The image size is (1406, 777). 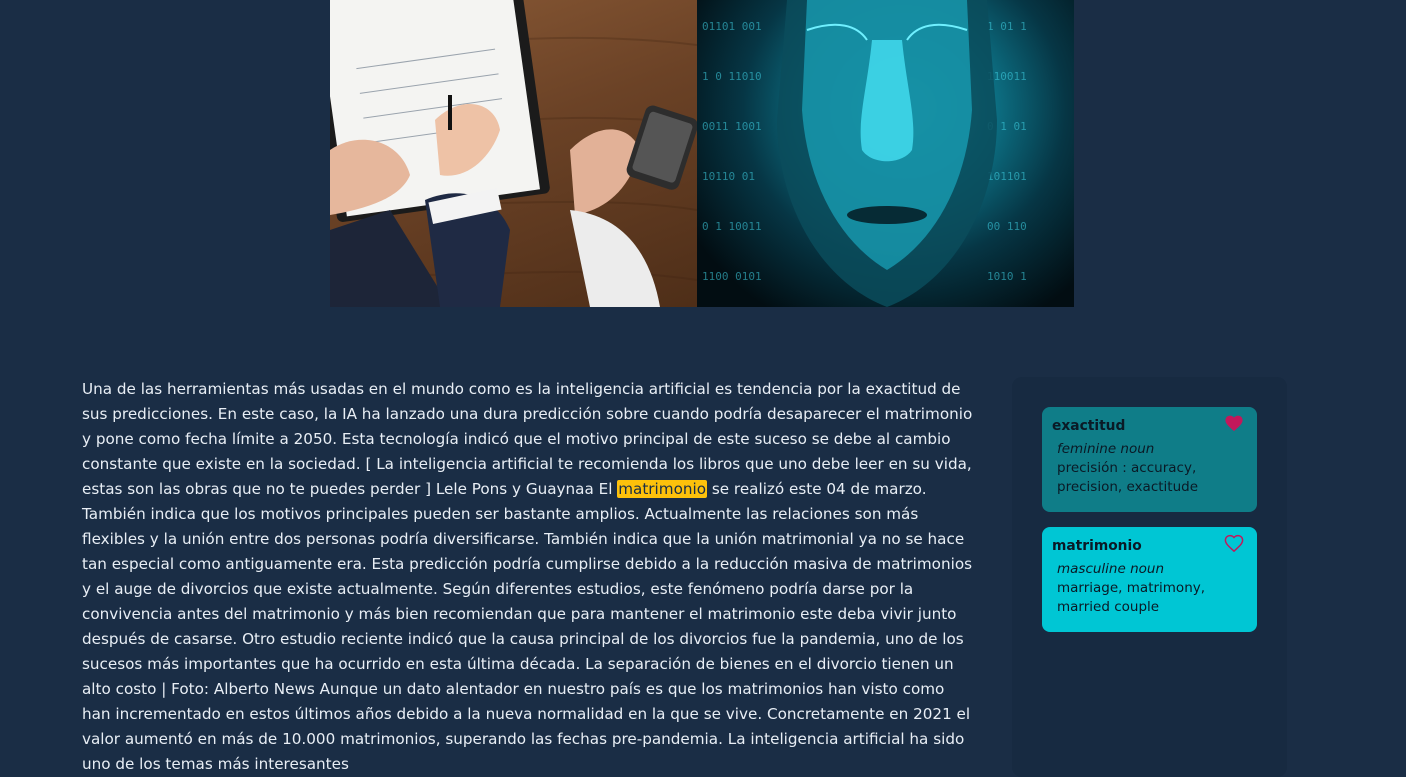 I want to click on svg-text: 01101 001, so click(x=732, y=26).